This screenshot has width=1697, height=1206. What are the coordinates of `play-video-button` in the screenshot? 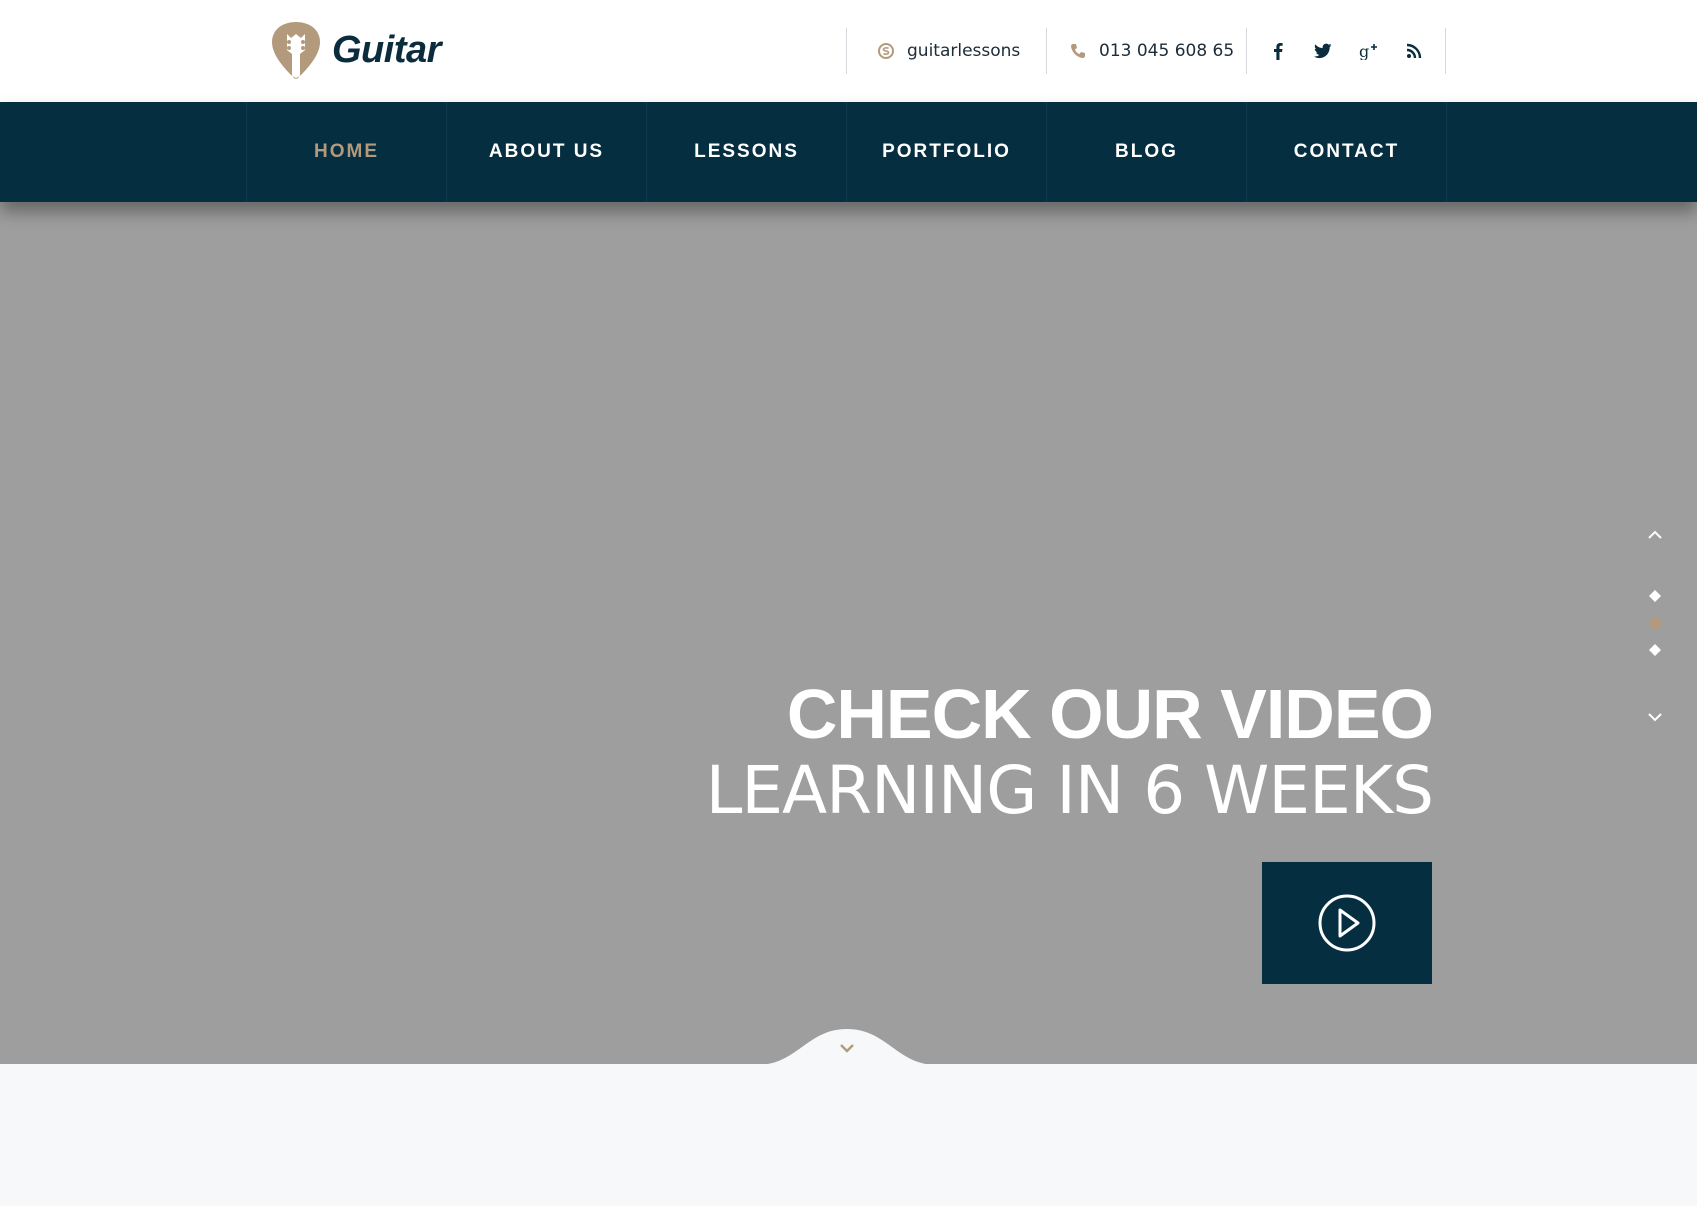 It's located at (1347, 923).